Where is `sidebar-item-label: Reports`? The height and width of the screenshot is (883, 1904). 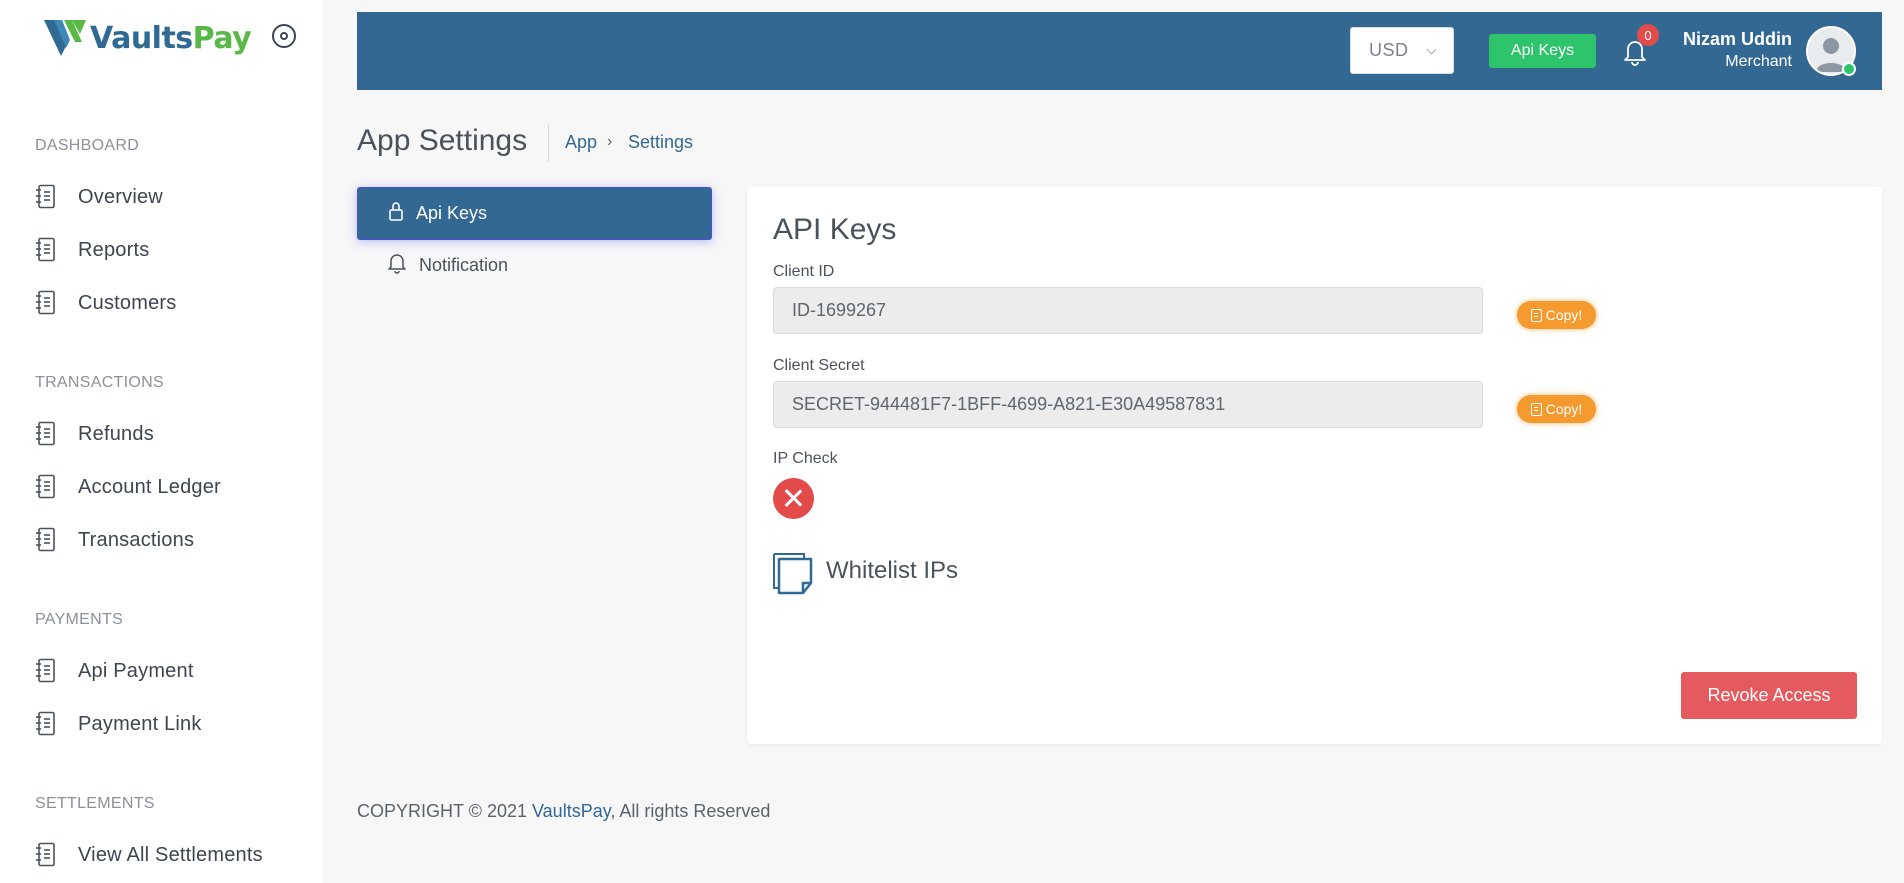
sidebar-item-label: Reports is located at coordinates (114, 249).